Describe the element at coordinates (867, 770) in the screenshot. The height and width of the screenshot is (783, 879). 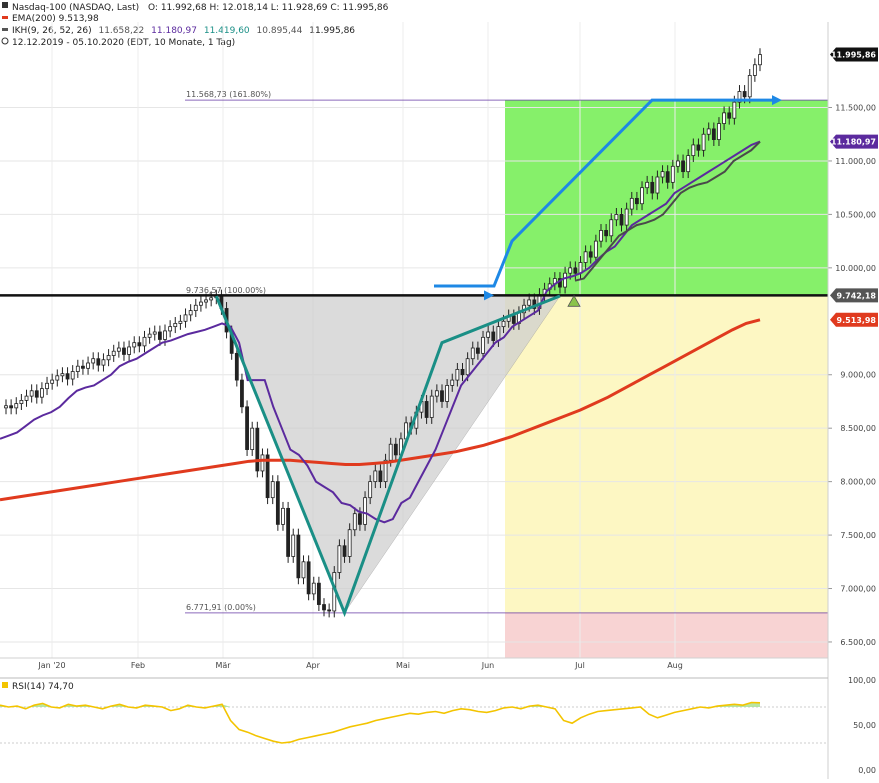
I see `rsi-tick-label: 0,00` at that location.